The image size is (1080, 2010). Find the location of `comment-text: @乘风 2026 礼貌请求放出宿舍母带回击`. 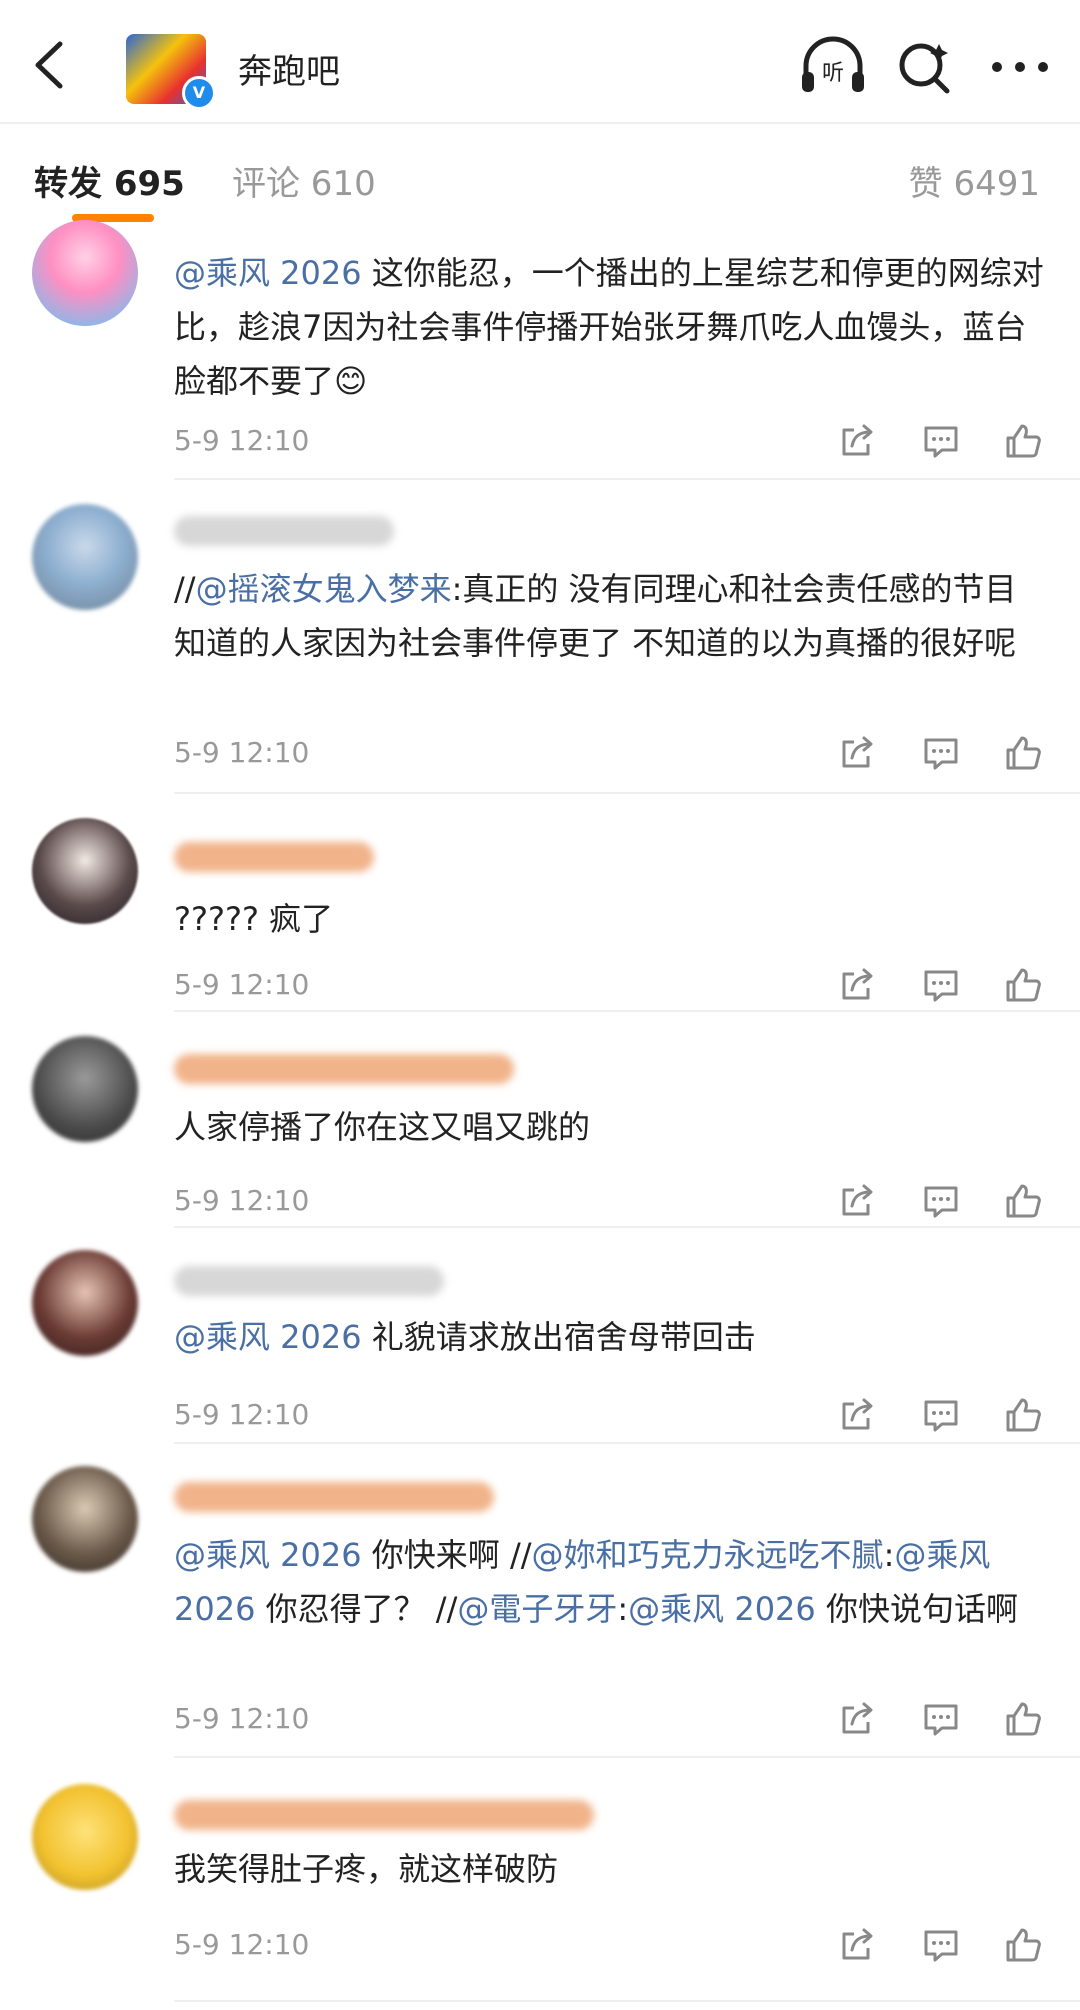

comment-text: @乘风 2026 礼貌请求放出宿舍母带回击 is located at coordinates (614, 1337).